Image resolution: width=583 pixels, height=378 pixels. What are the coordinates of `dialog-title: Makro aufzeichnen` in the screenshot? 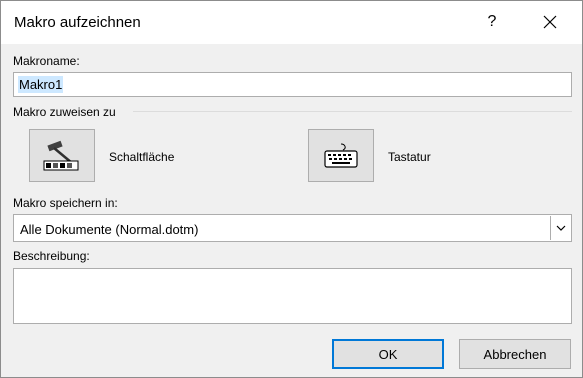 It's located at (77, 22).